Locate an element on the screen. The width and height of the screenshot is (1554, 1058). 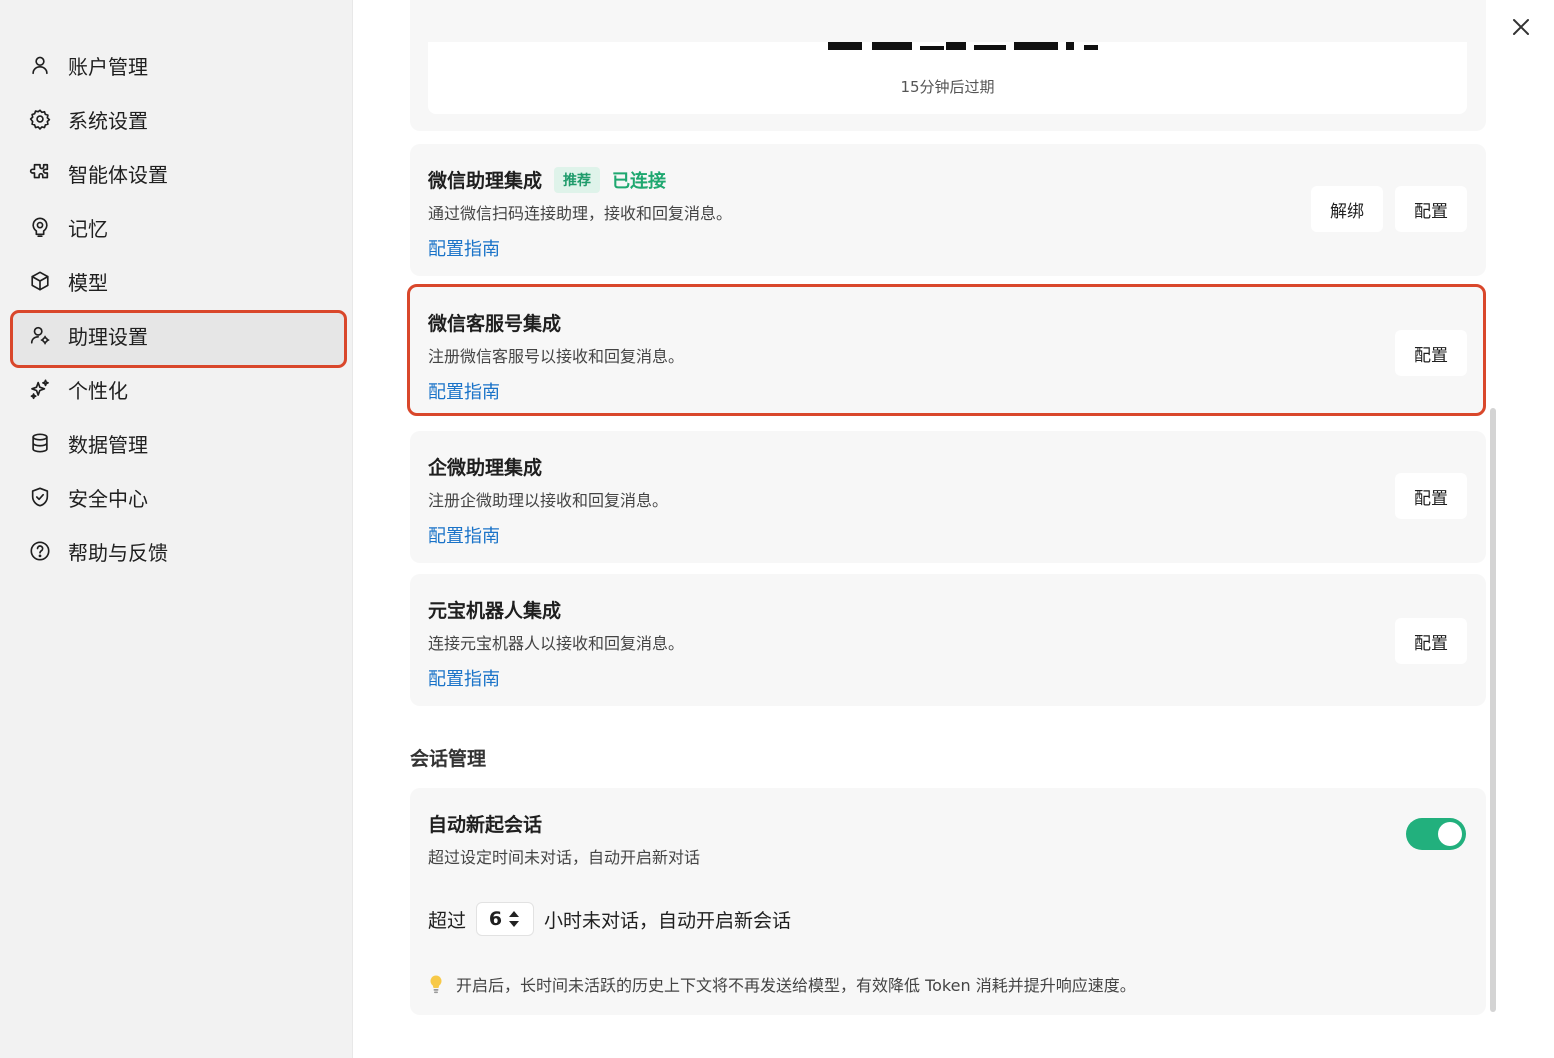
sidebar-item-label: 记忆 is located at coordinates (88, 228).